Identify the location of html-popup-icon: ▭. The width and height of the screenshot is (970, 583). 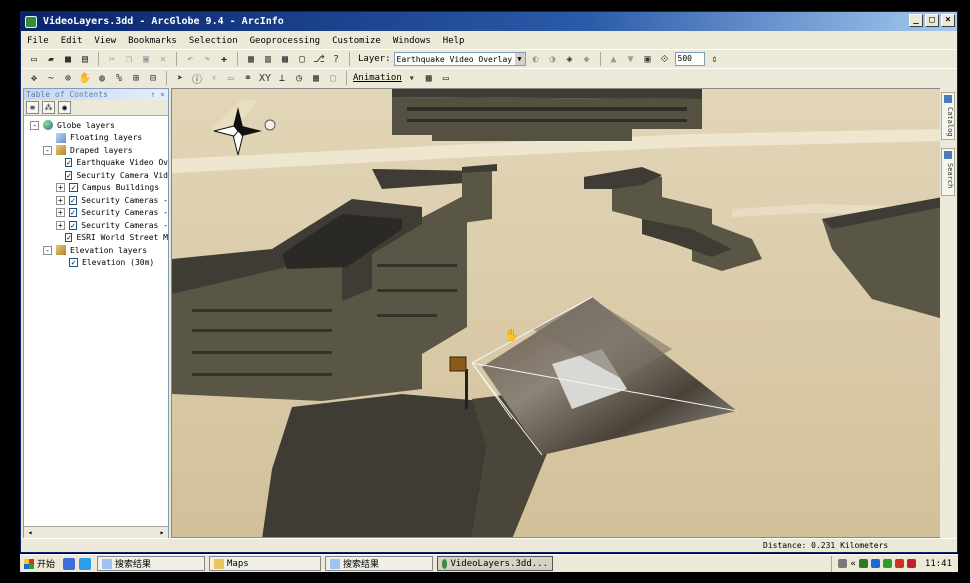
(231, 78).